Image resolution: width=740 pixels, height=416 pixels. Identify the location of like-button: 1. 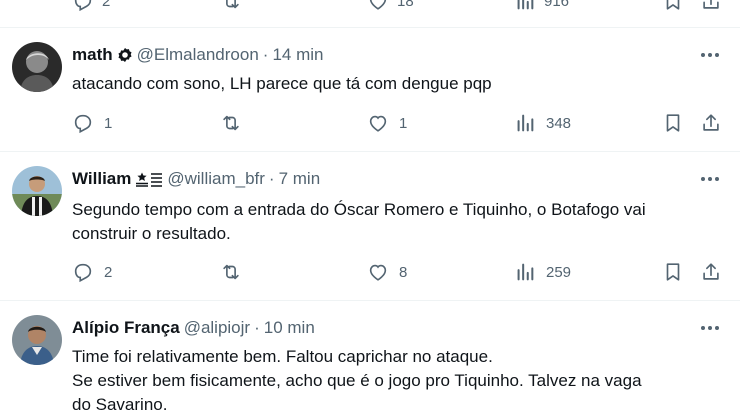
(387, 123).